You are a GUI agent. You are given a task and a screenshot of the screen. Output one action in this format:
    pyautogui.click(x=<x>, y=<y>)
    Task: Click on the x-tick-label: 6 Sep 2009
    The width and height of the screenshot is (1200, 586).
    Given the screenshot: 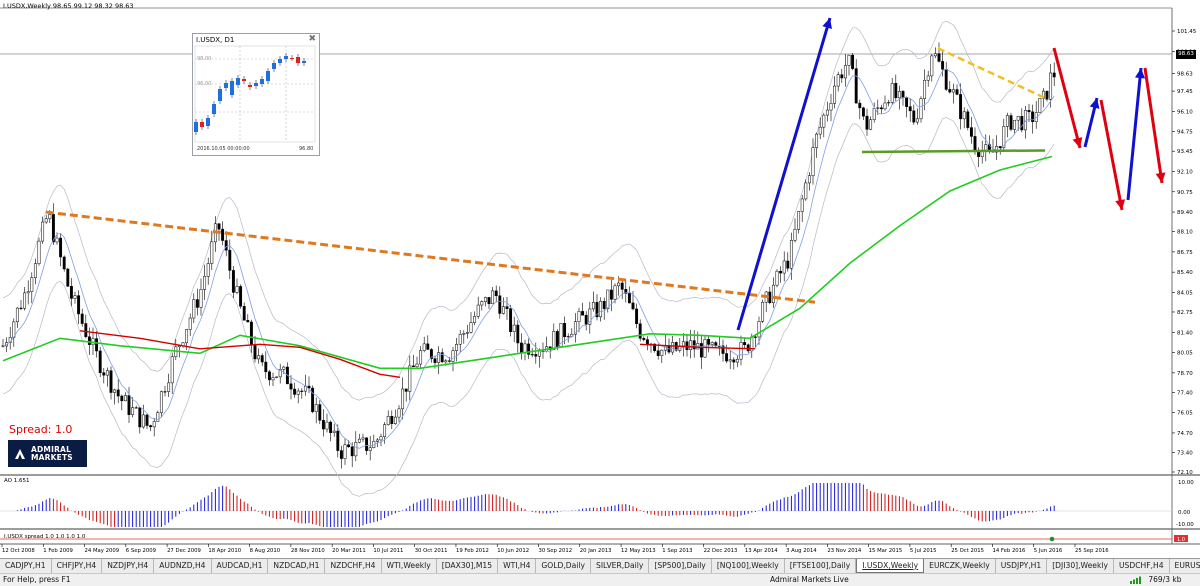 What is the action you would take?
    pyautogui.click(x=141, y=551)
    